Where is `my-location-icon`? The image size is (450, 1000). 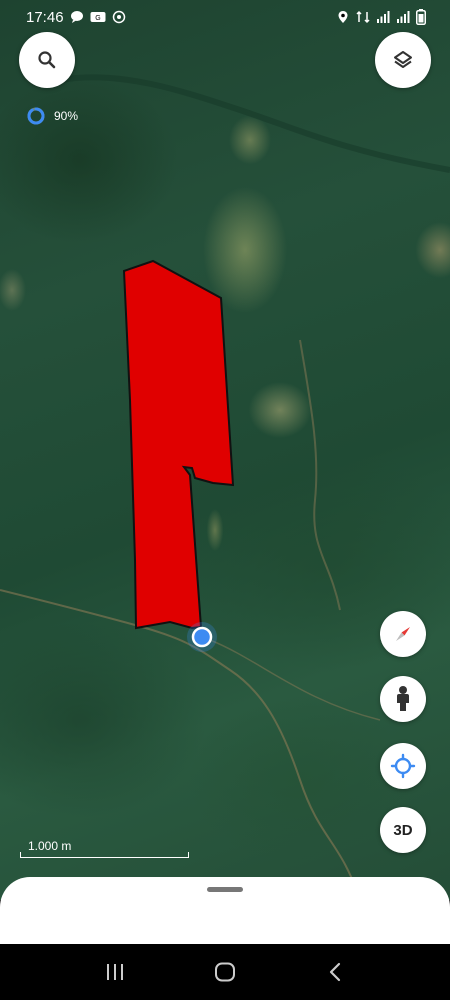 my-location-icon is located at coordinates (403, 766).